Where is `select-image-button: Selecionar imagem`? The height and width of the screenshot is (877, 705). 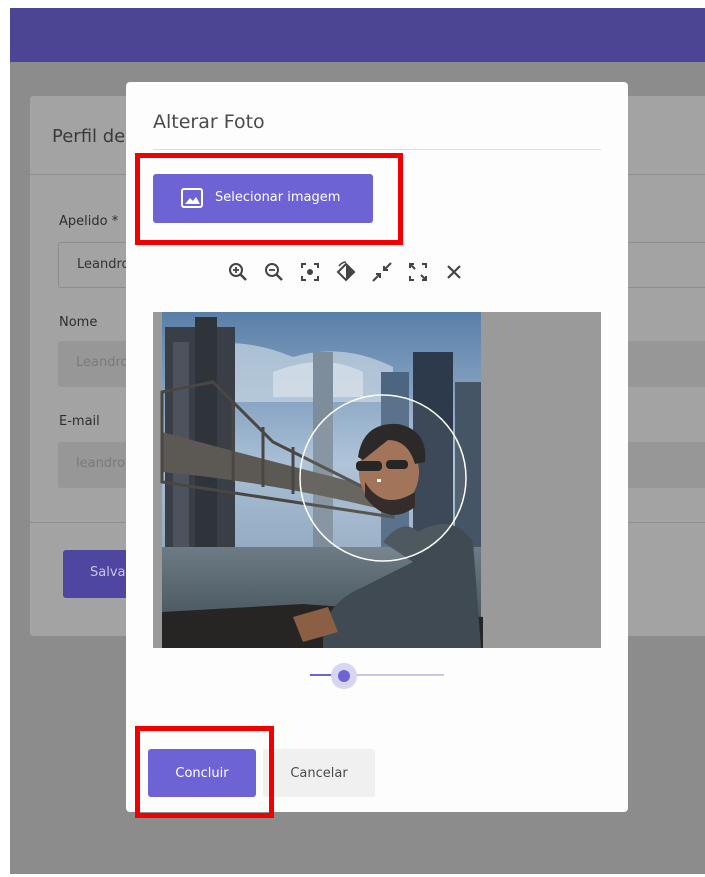 select-image-button: Selecionar imagem is located at coordinates (263, 198).